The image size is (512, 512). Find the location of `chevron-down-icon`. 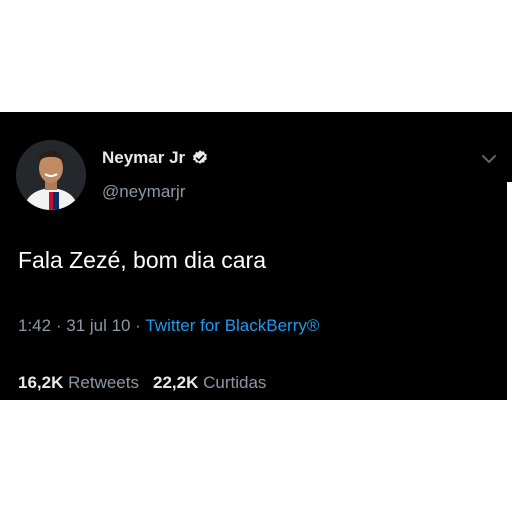

chevron-down-icon is located at coordinates (489, 159).